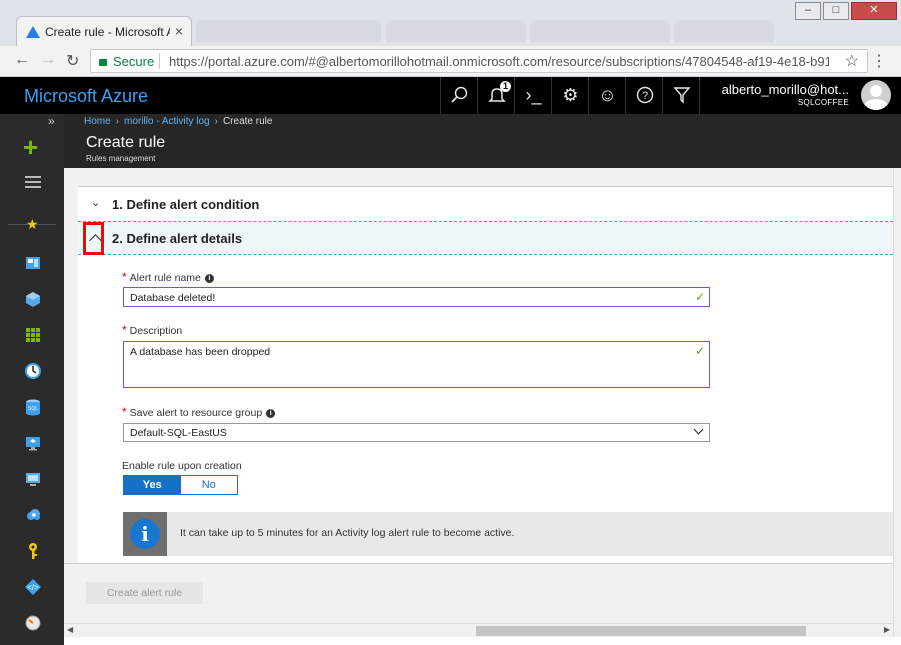 This screenshot has width=901, height=645. What do you see at coordinates (22, 60) in the screenshot?
I see `back-icon: ←` at bounding box center [22, 60].